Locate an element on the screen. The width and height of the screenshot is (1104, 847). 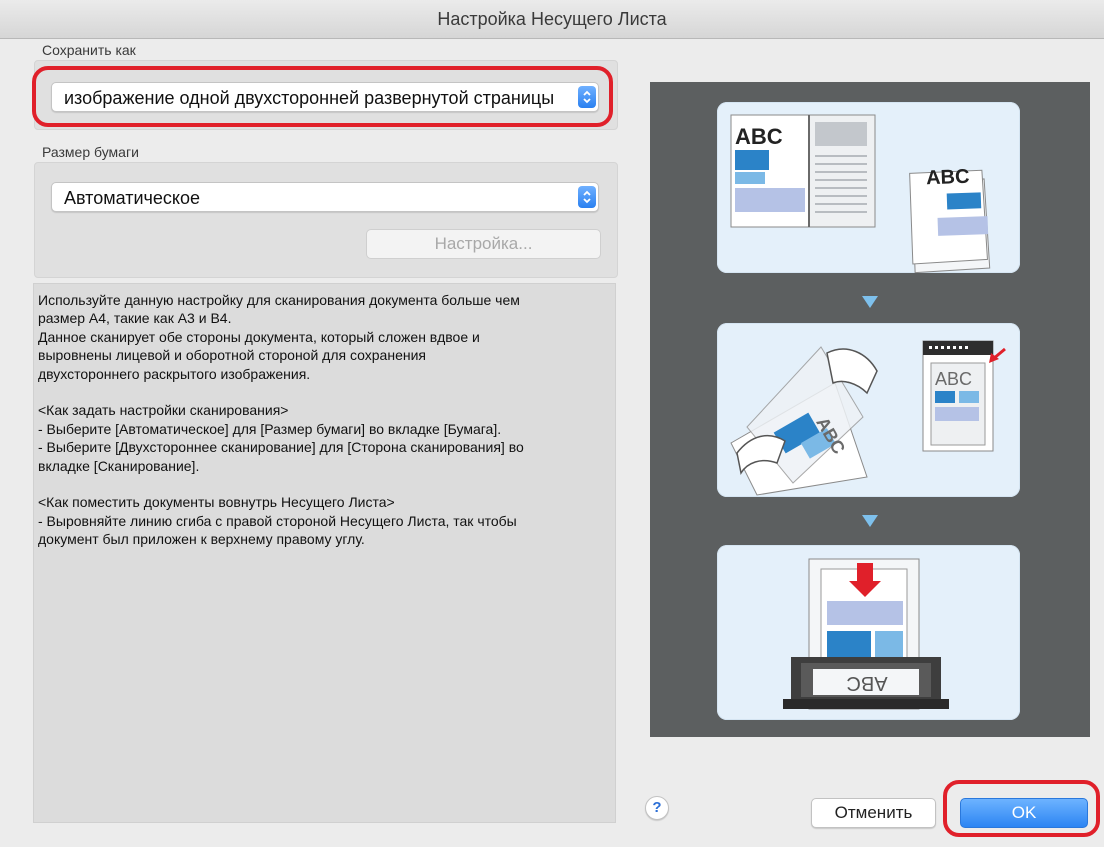
insert-document-image: ABC ABC is located at coordinates (868, 418).